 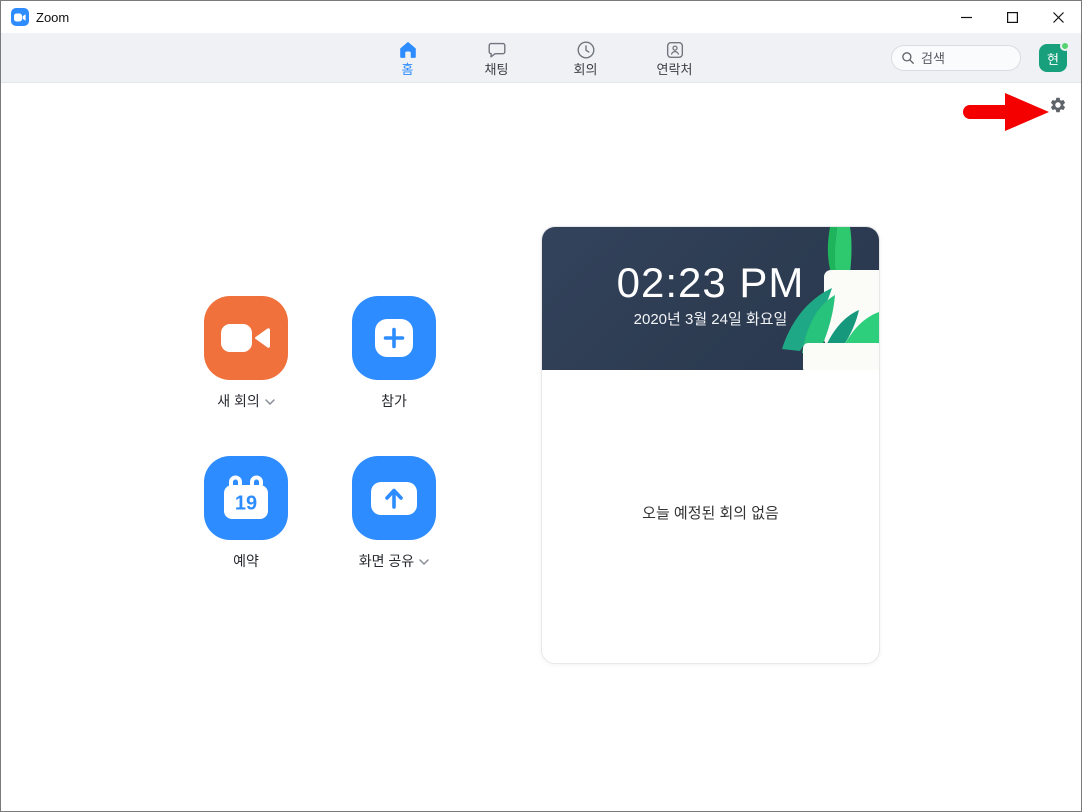 I want to click on window-controls, so click(x=1012, y=17).